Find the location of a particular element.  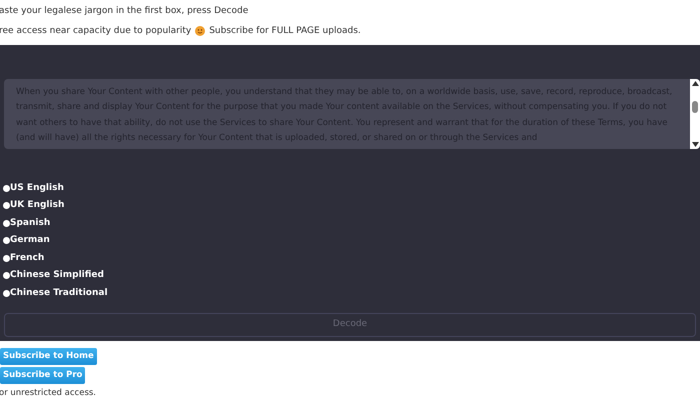

scrollbar is located at coordinates (695, 113).